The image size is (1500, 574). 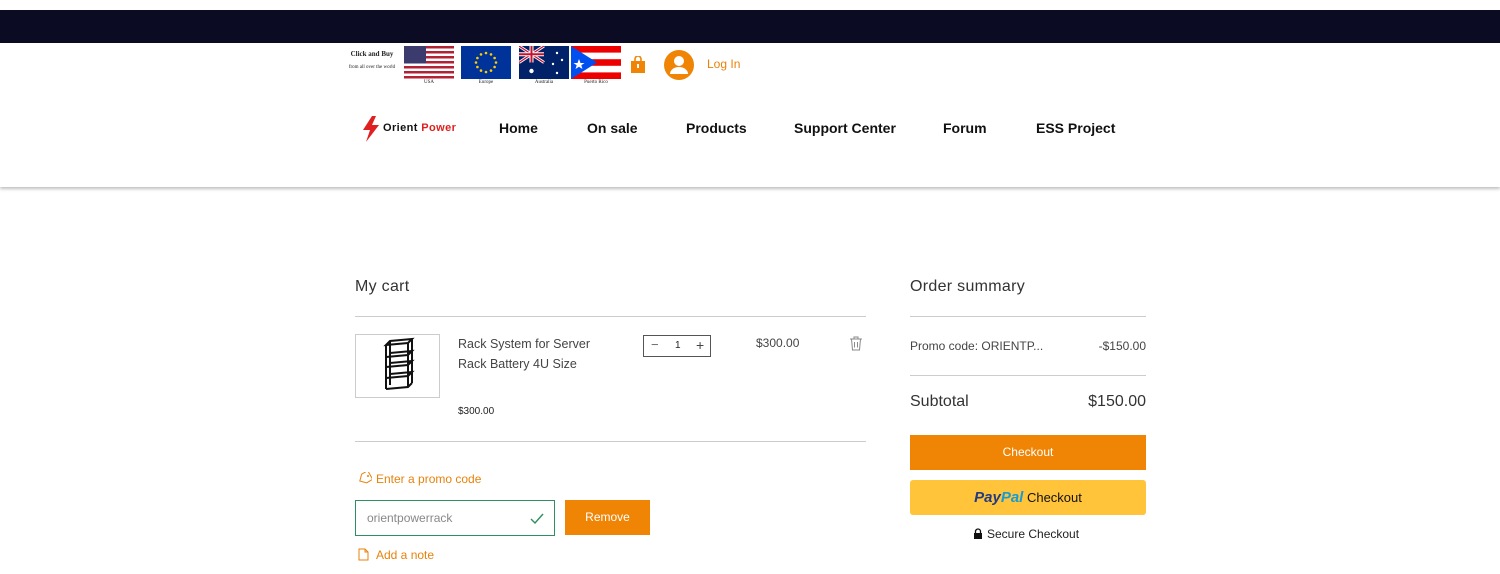 I want to click on nav-home: Home, so click(x=518, y=128).